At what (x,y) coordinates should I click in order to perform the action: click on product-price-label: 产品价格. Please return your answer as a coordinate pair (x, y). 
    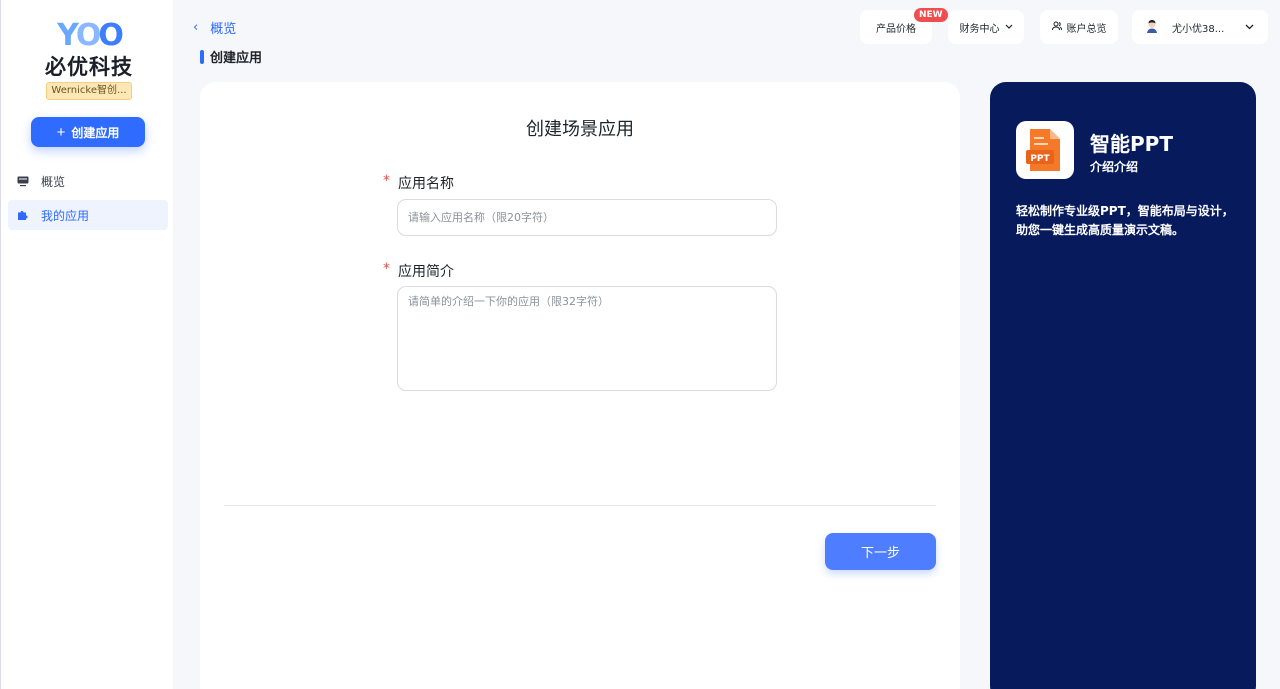
    Looking at the image, I should click on (896, 29).